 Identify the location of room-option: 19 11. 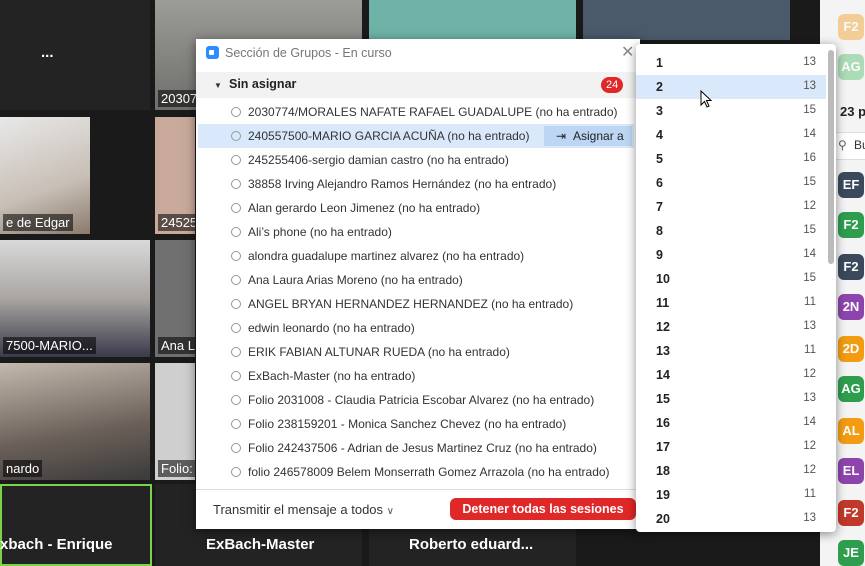
(731, 495).